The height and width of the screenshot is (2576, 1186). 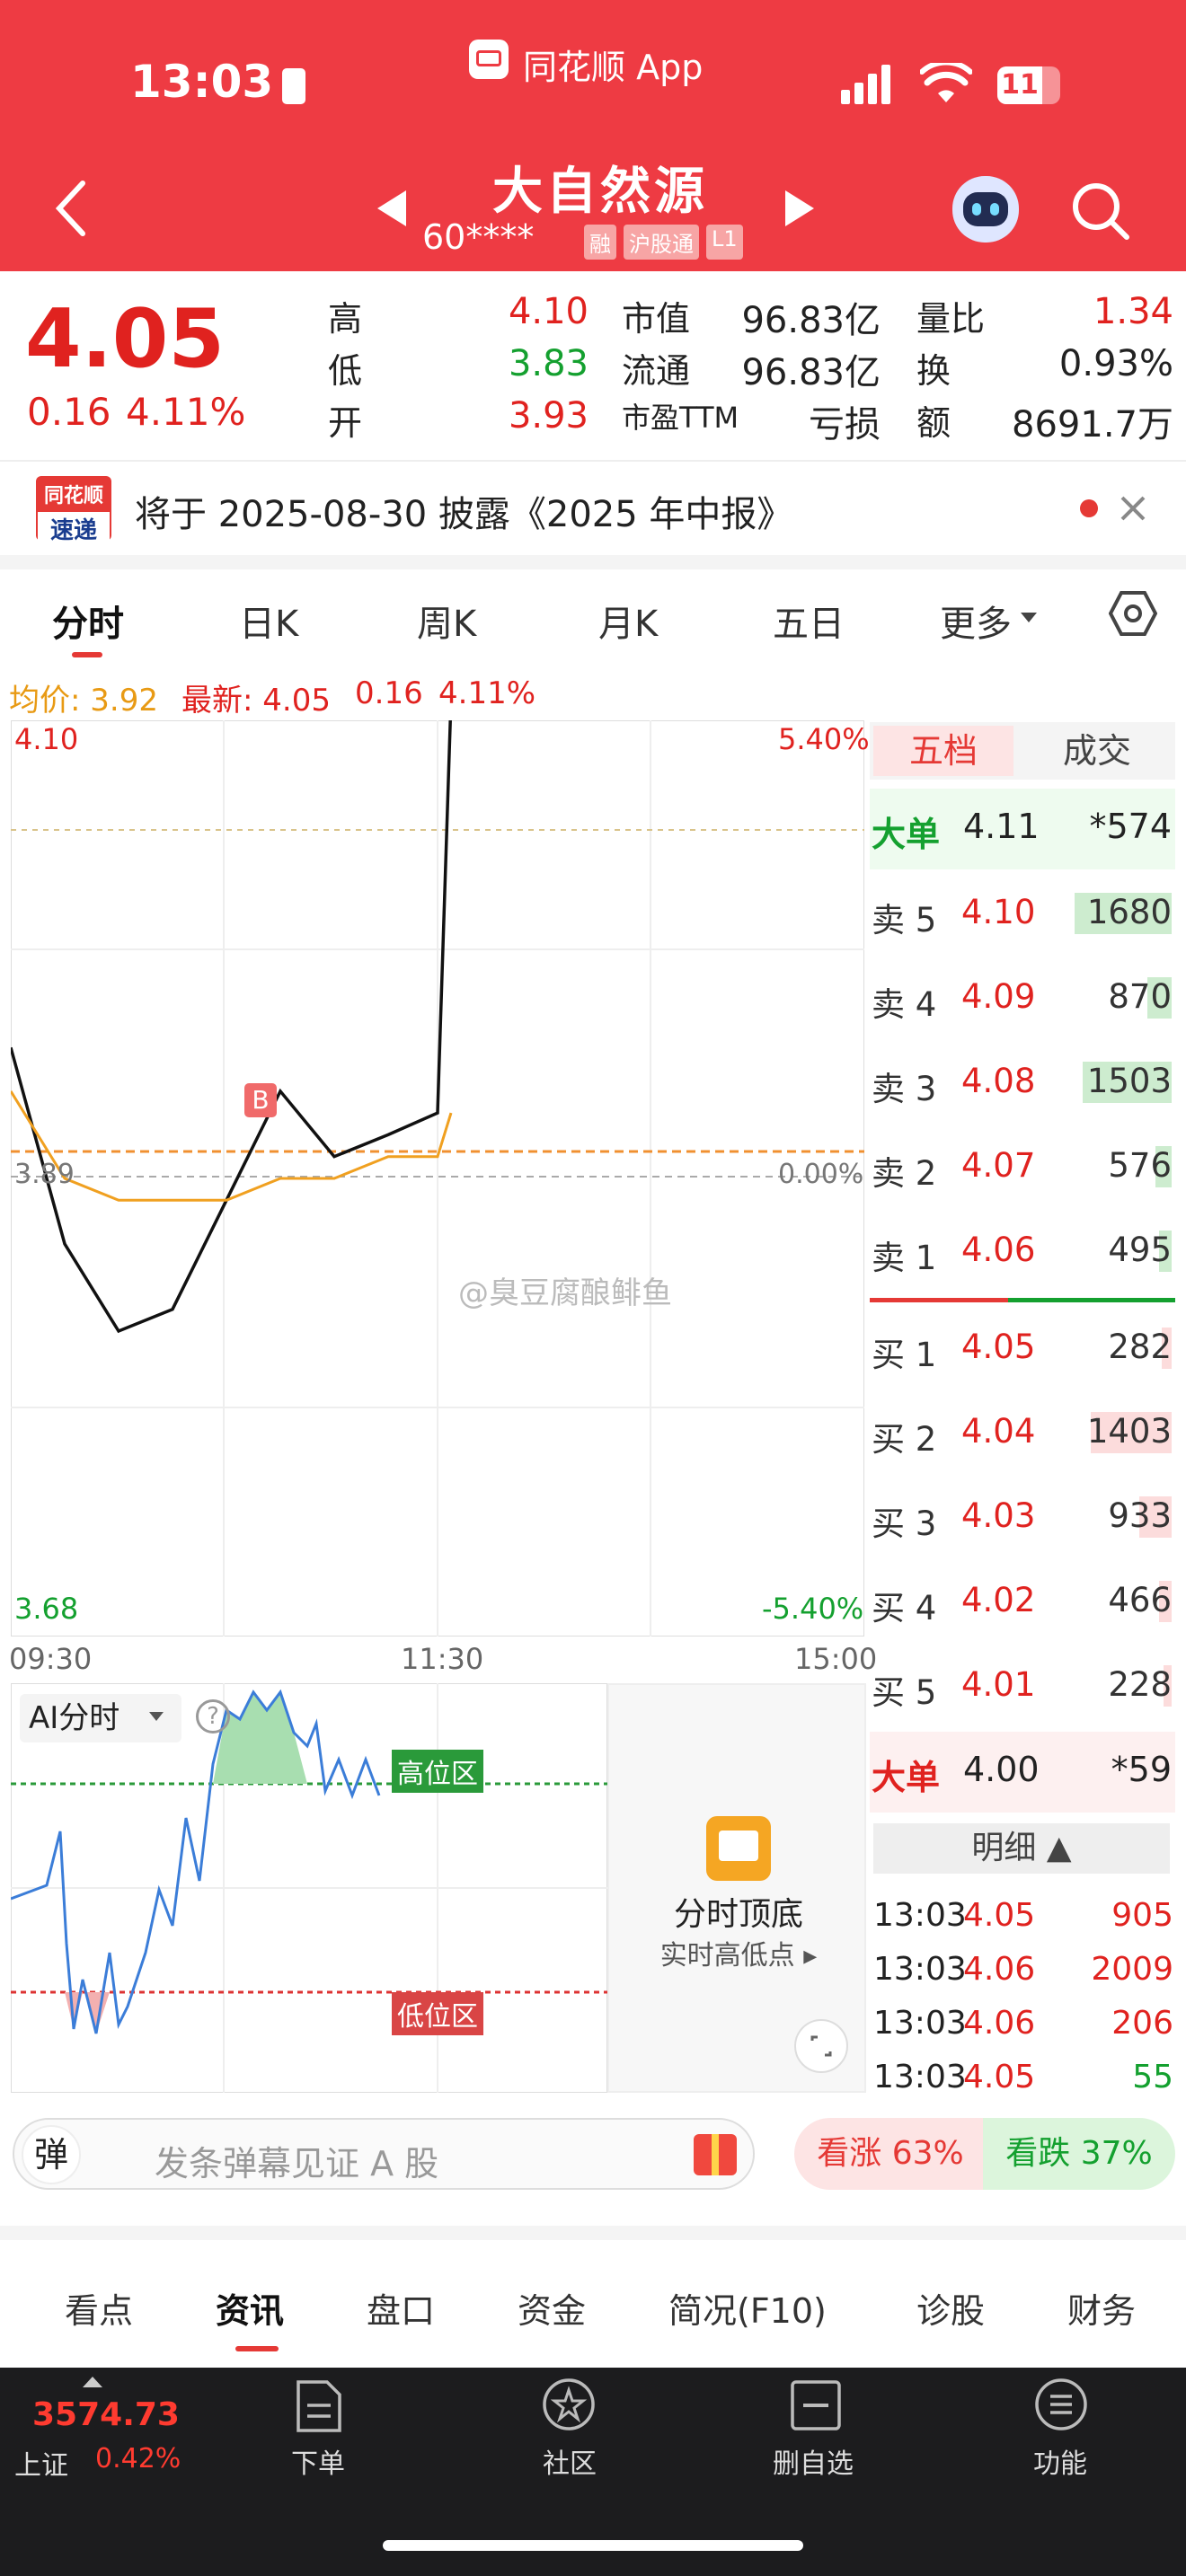 I want to click on tab-intraday: 分时, so click(x=88, y=621).